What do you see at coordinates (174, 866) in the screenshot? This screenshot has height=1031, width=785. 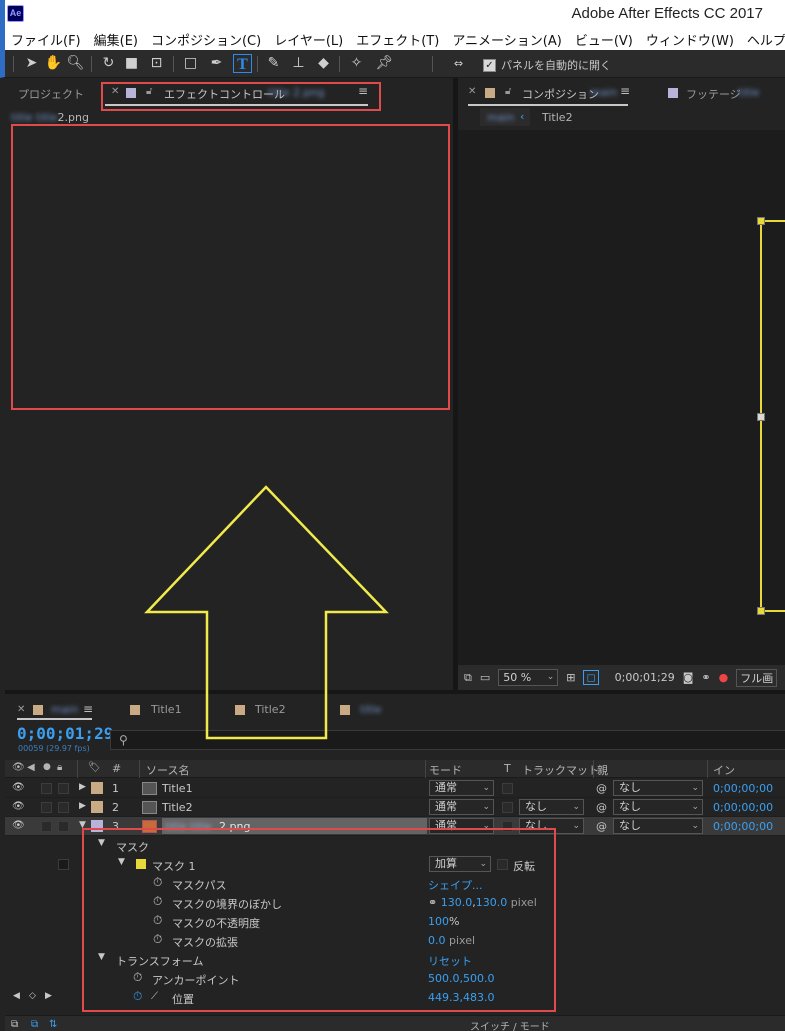 I see `mask1-label: マスク 1` at bounding box center [174, 866].